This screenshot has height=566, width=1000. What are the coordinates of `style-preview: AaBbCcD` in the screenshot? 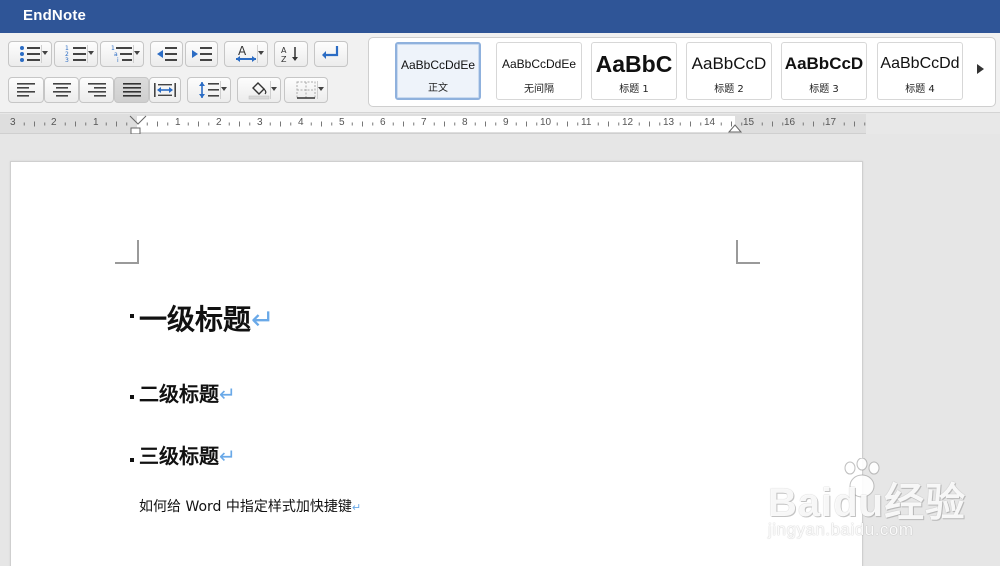 It's located at (729, 63).